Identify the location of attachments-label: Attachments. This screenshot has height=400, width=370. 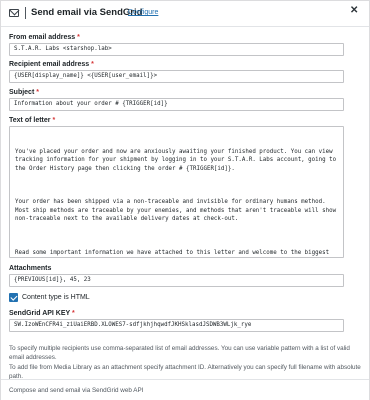
(30, 268).